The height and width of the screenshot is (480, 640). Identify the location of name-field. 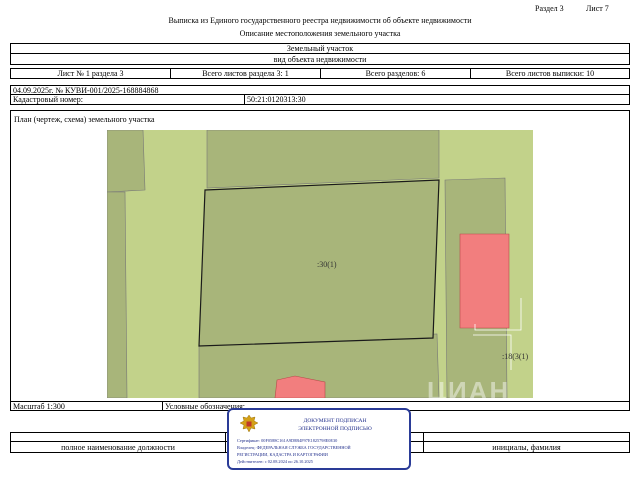
(526, 437).